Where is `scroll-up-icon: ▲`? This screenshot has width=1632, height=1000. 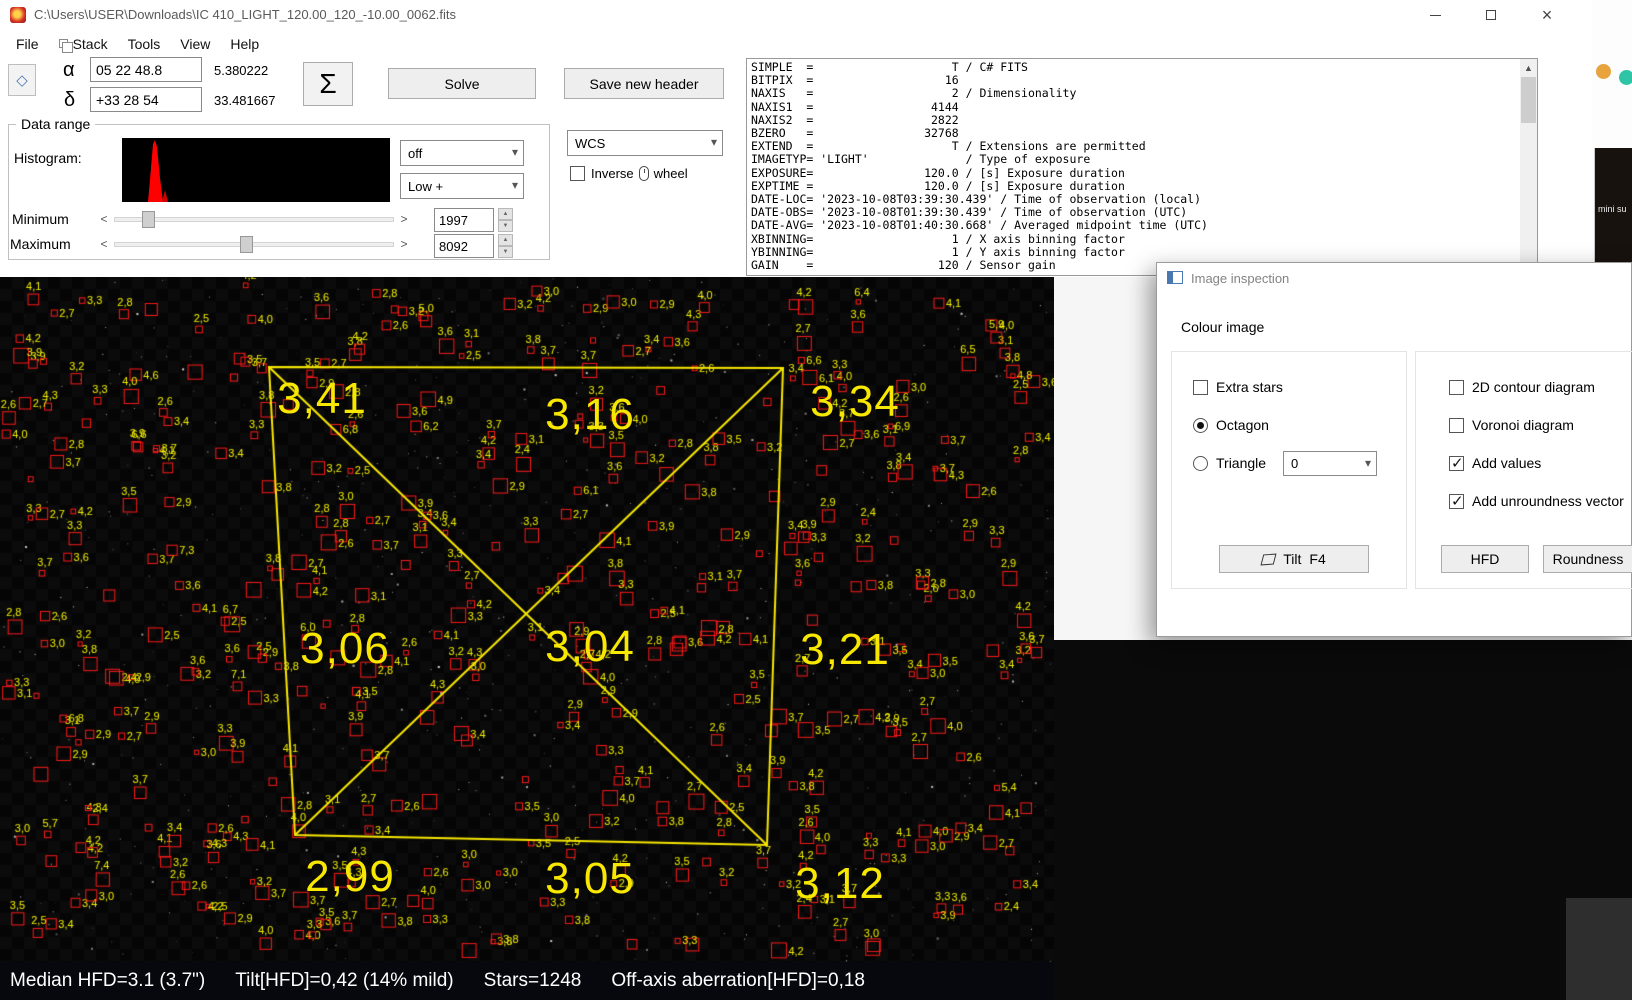
scroll-up-icon: ▲ is located at coordinates (1528, 67).